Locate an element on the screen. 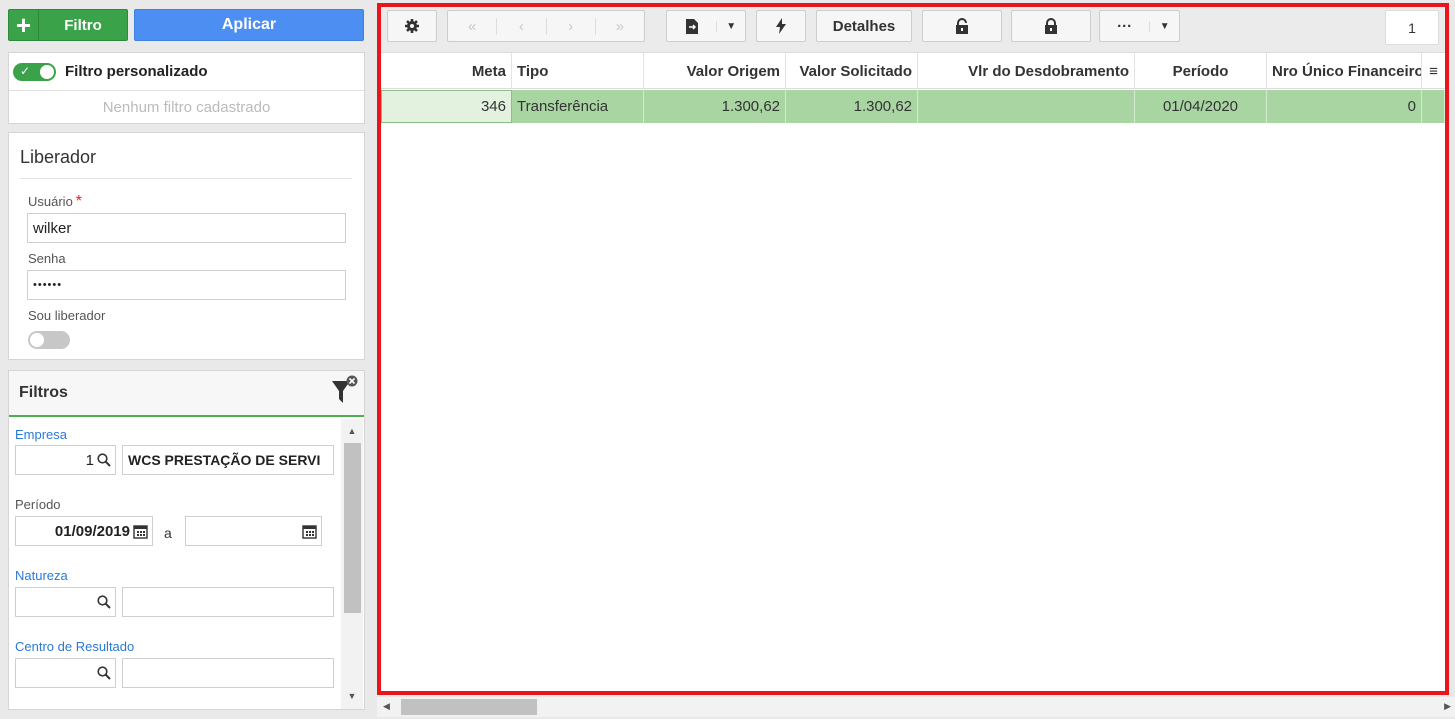 The height and width of the screenshot is (719, 1455). periodo-from-input: 01/09/2019 is located at coordinates (84, 531).